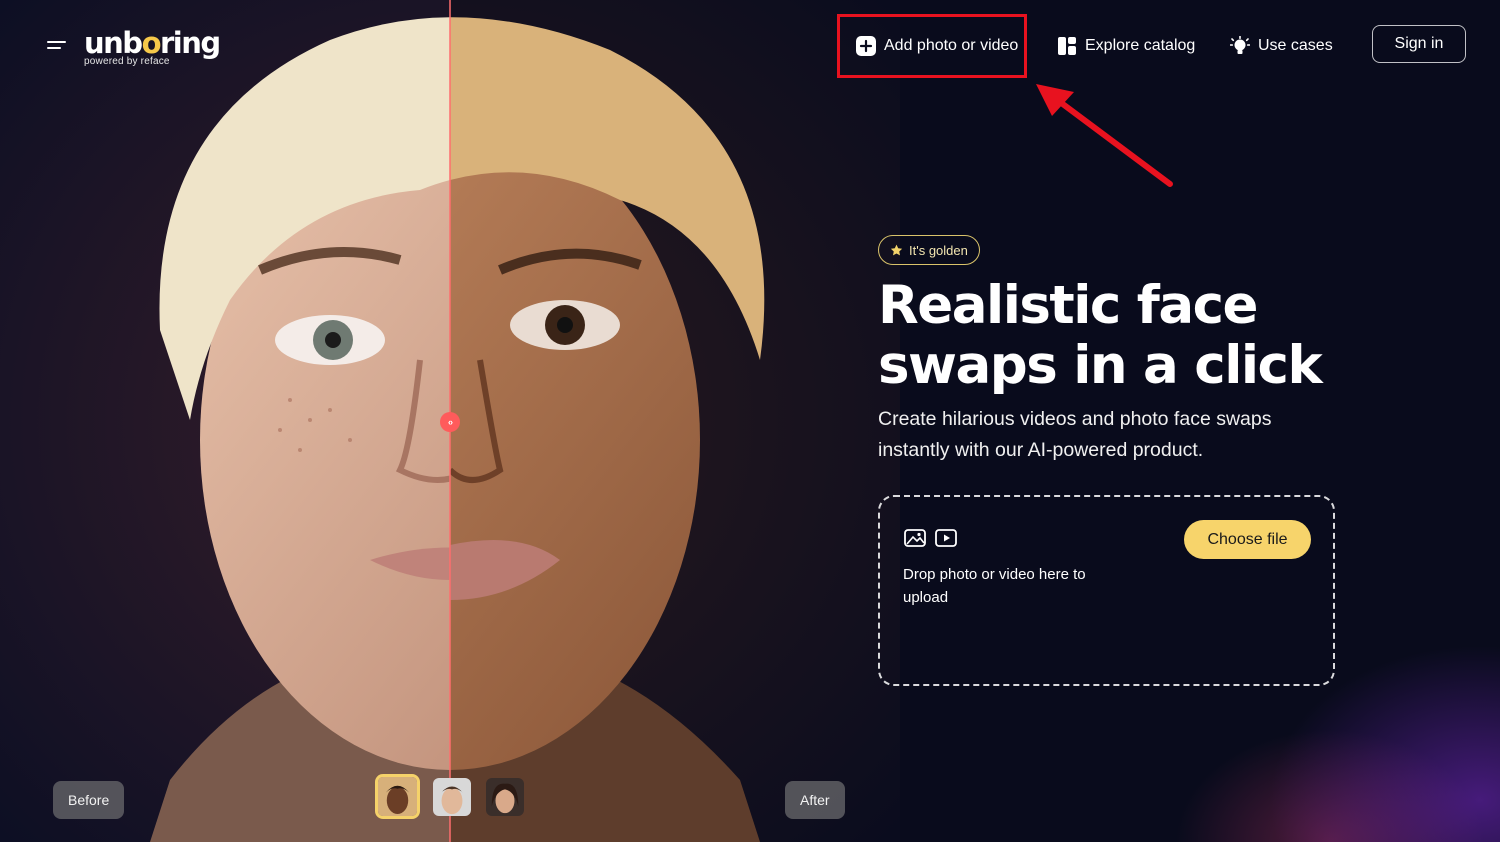 Image resolution: width=1500 pixels, height=842 pixels. Describe the element at coordinates (1419, 44) in the screenshot. I see `sign-in-button: Sign in` at that location.